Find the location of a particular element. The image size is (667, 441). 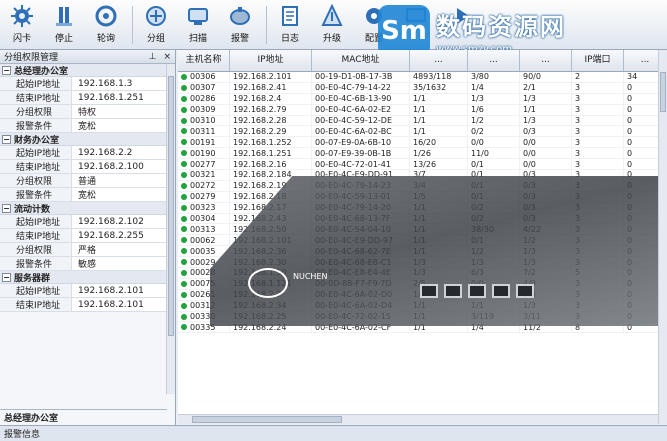

scan-icon is located at coordinates (198, 16).